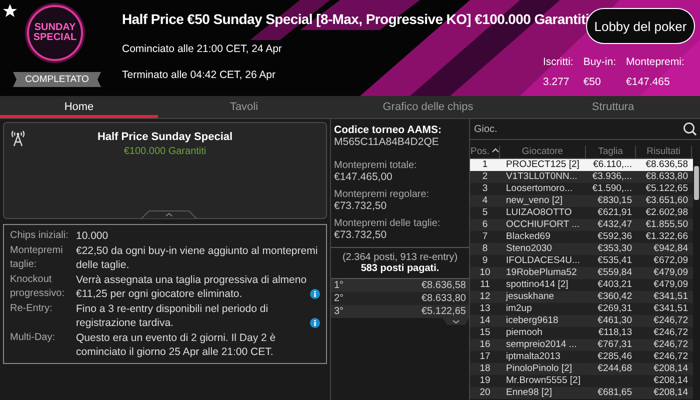 Image resolution: width=700 pixels, height=400 pixels. I want to click on position-cell-text: 17, so click(485, 357).